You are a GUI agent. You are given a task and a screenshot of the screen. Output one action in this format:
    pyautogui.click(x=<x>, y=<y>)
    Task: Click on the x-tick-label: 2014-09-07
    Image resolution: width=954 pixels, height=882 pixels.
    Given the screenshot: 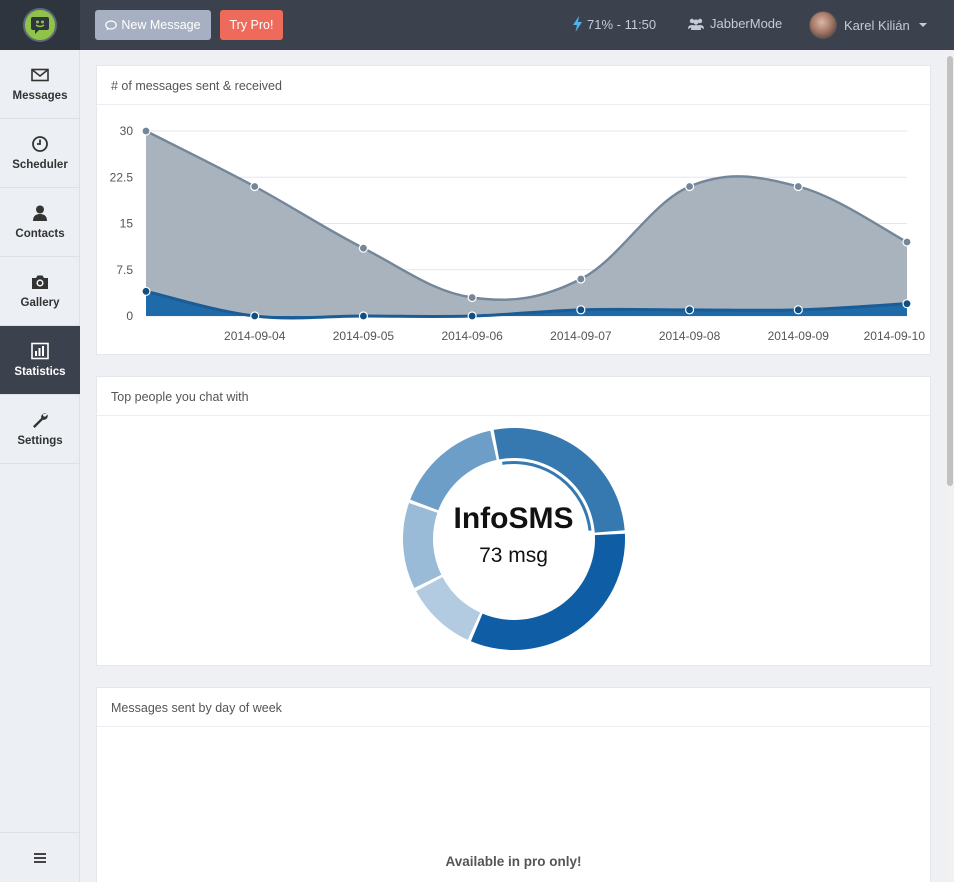 What is the action you would take?
    pyautogui.click(x=581, y=336)
    